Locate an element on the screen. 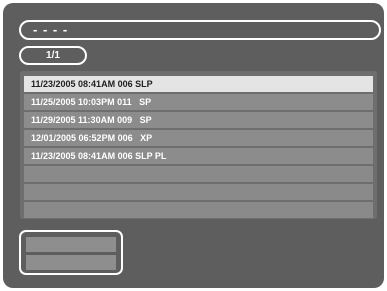 The width and height of the screenshot is (387, 291). title-field: - - - - is located at coordinates (200, 30).